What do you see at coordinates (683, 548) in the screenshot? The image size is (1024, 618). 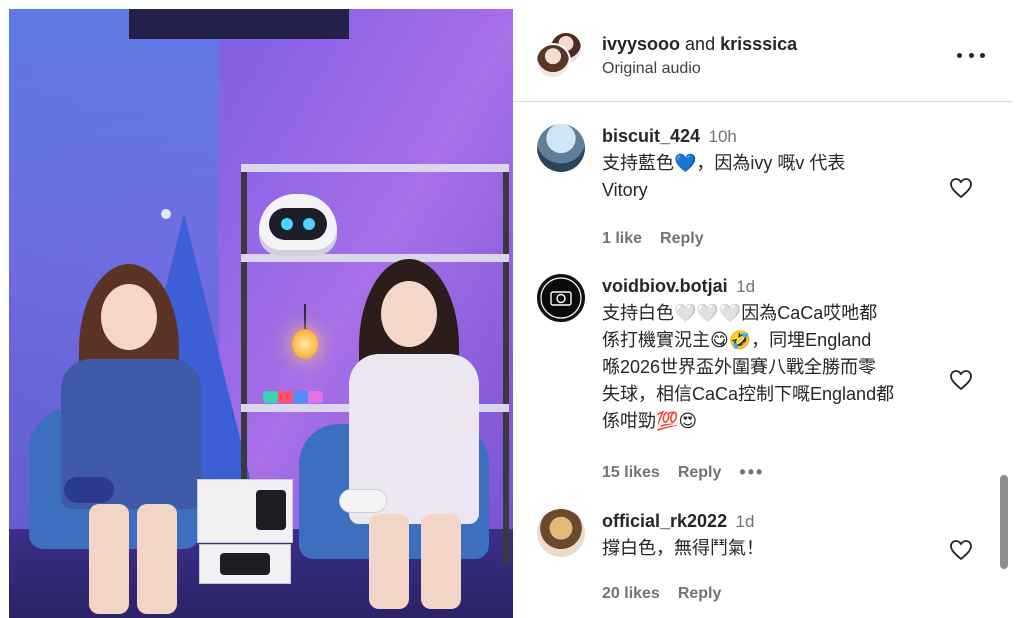 I see `comment-text: 撐白色，無得鬥氣！` at bounding box center [683, 548].